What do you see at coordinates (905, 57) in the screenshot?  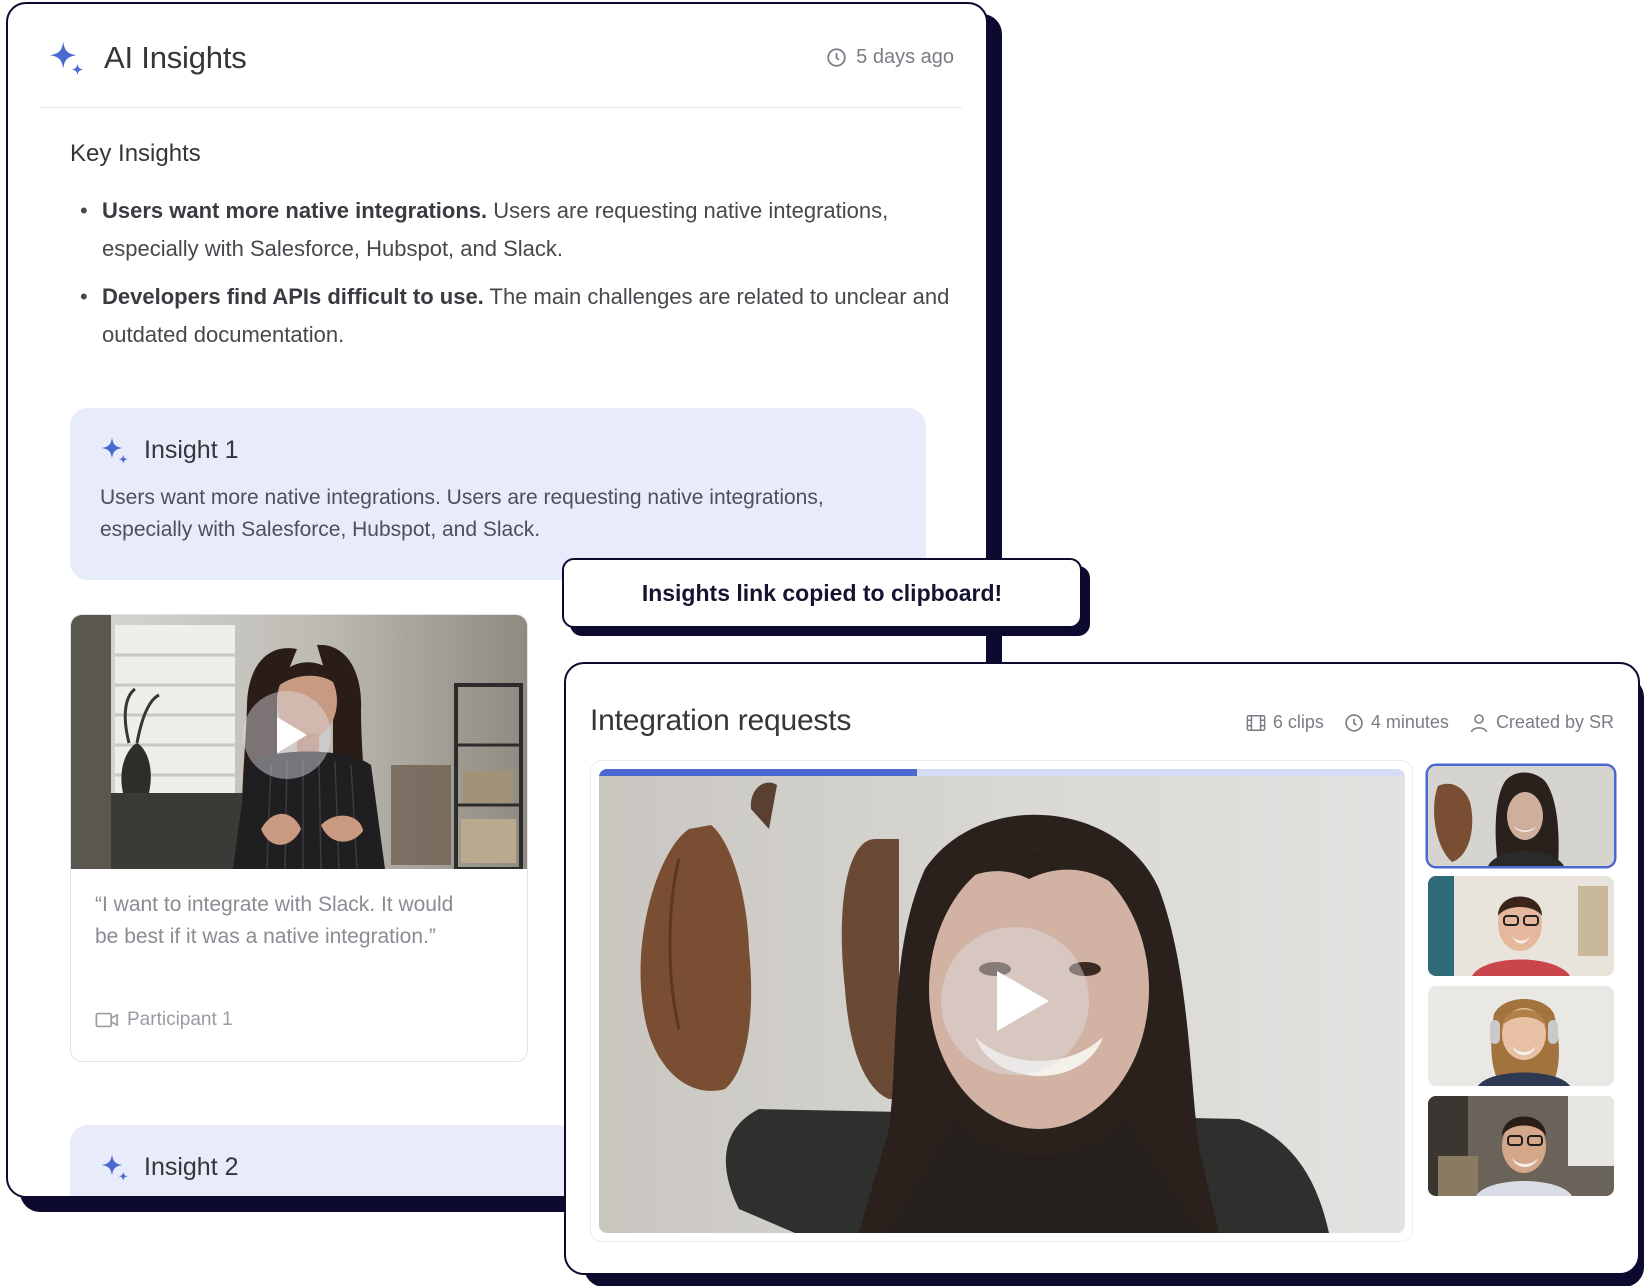 I see `timestamp-text: 5 days ago` at bounding box center [905, 57].